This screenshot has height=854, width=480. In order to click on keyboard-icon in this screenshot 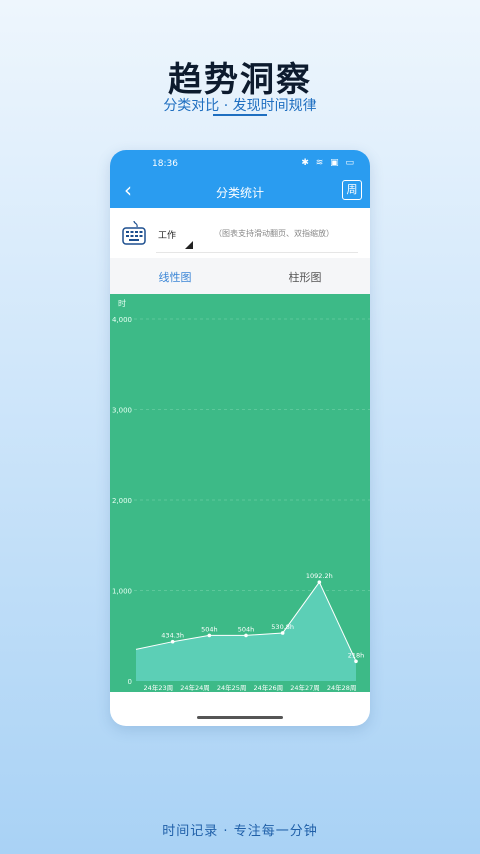, I will do `click(134, 232)`.